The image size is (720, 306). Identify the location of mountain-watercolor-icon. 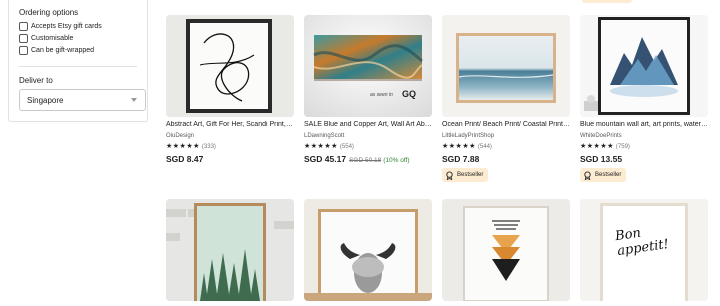
(644, 66).